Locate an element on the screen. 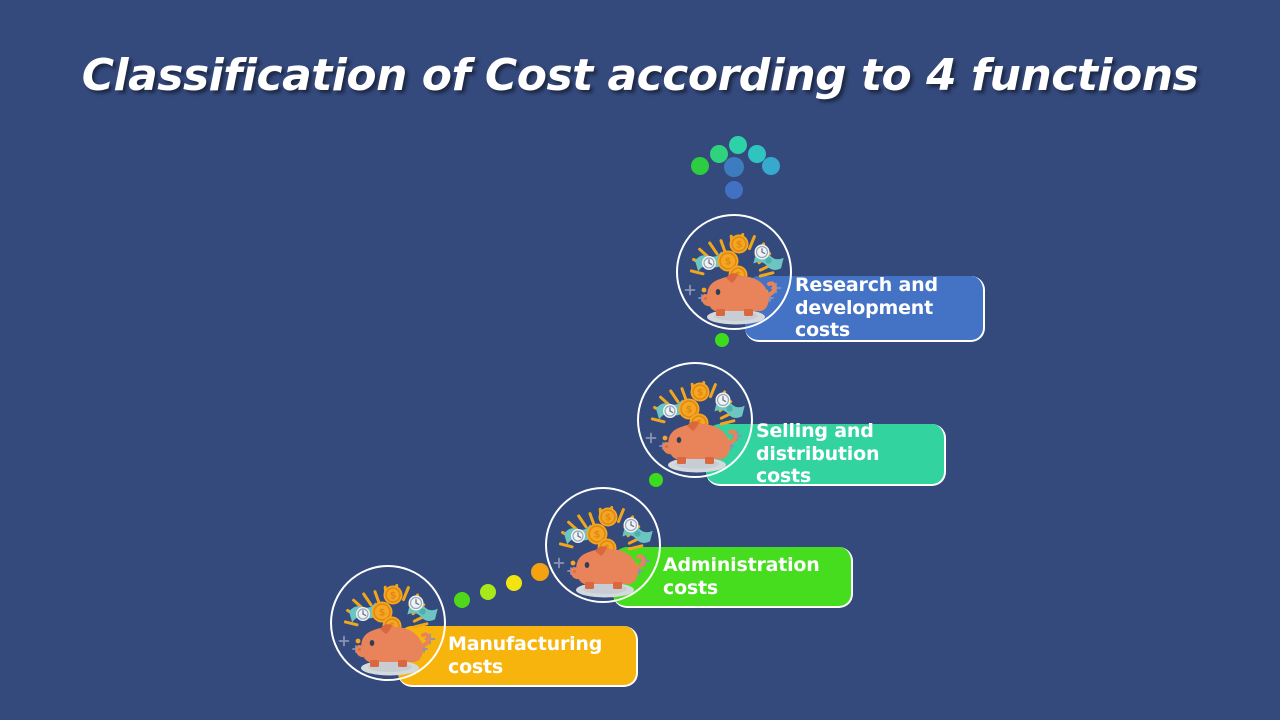  connector-dot-green-sd is located at coordinates (656, 480).